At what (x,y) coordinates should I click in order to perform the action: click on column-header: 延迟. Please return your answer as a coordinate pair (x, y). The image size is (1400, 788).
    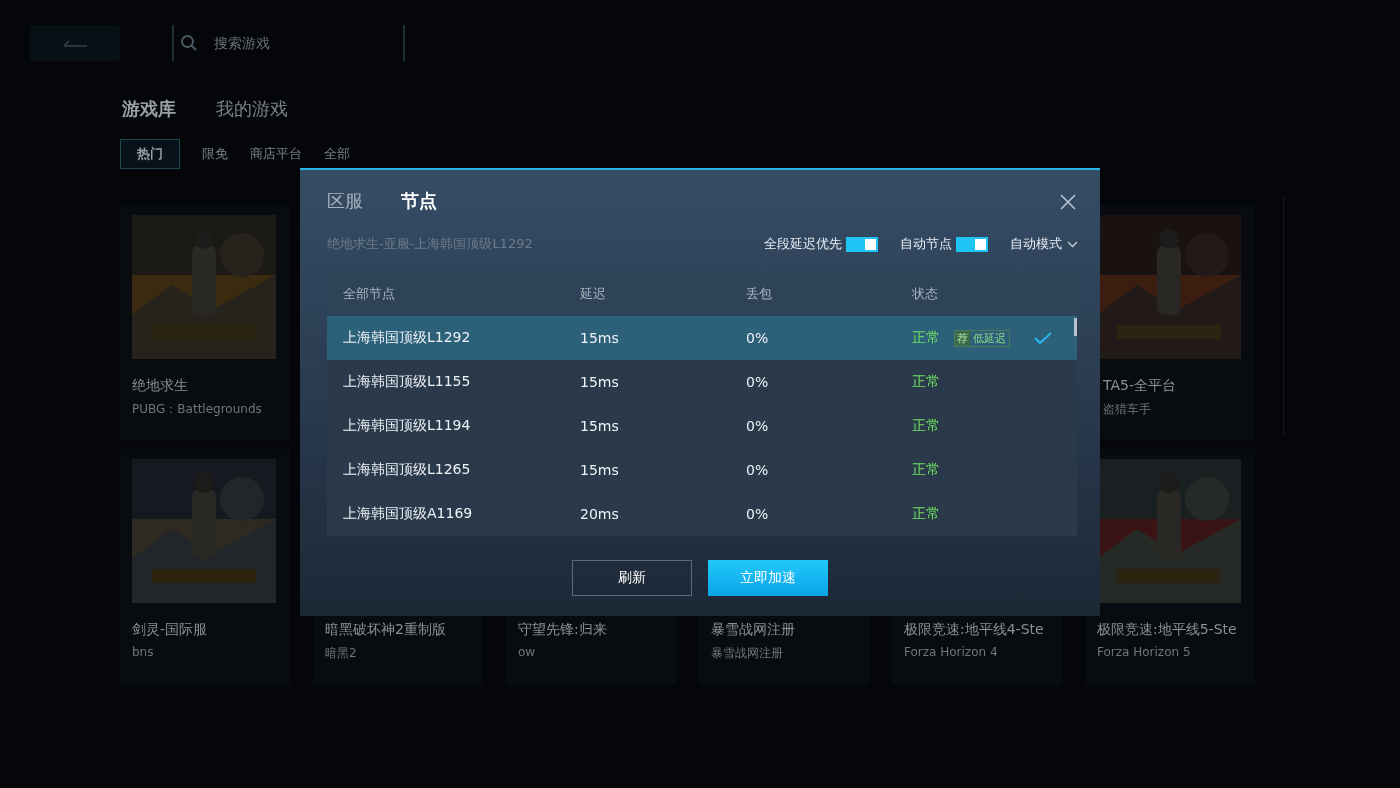
    Looking at the image, I should click on (593, 294).